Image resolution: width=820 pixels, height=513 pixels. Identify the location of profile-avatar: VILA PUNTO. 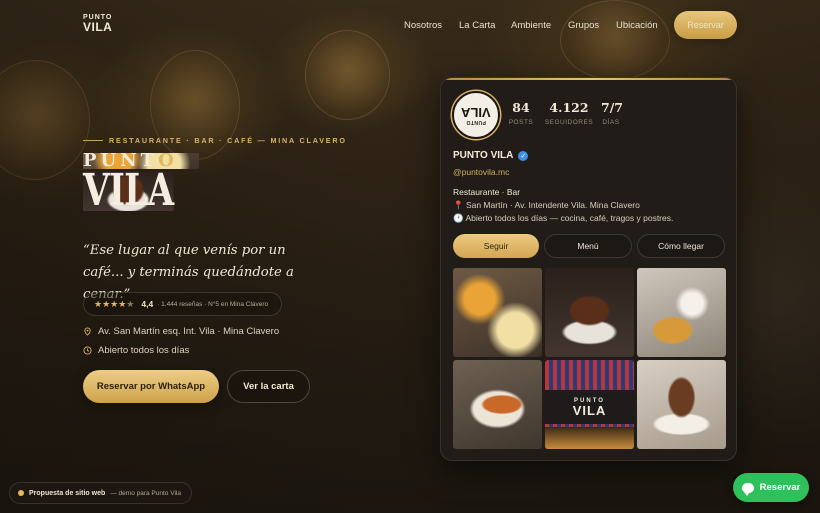
(476, 115).